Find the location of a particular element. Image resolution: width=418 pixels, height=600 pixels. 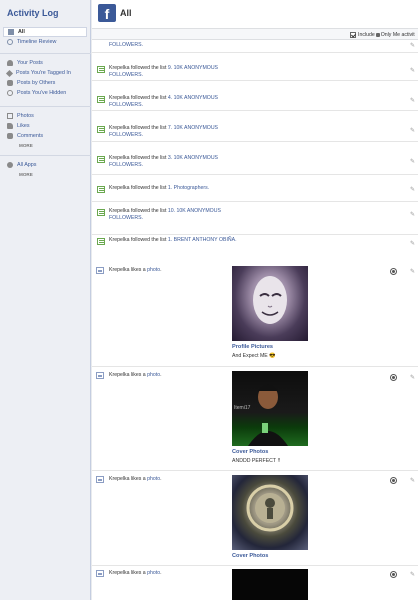

sidebar-item-your-posts: Your Posts is located at coordinates (45, 63).